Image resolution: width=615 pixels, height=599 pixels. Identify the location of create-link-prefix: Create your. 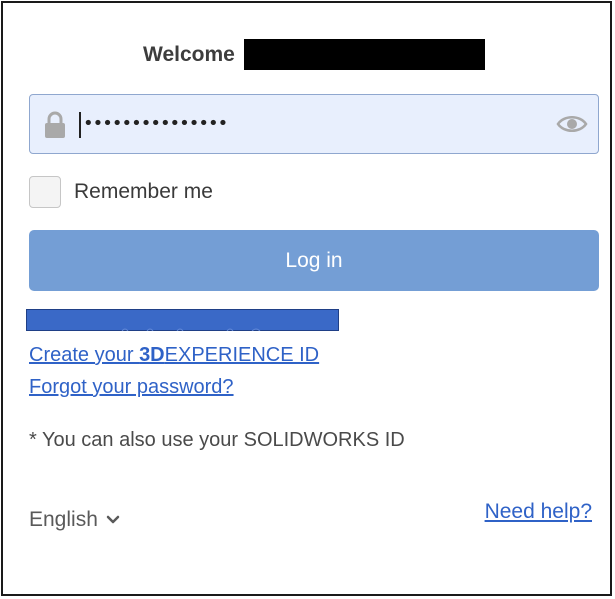
(84, 355).